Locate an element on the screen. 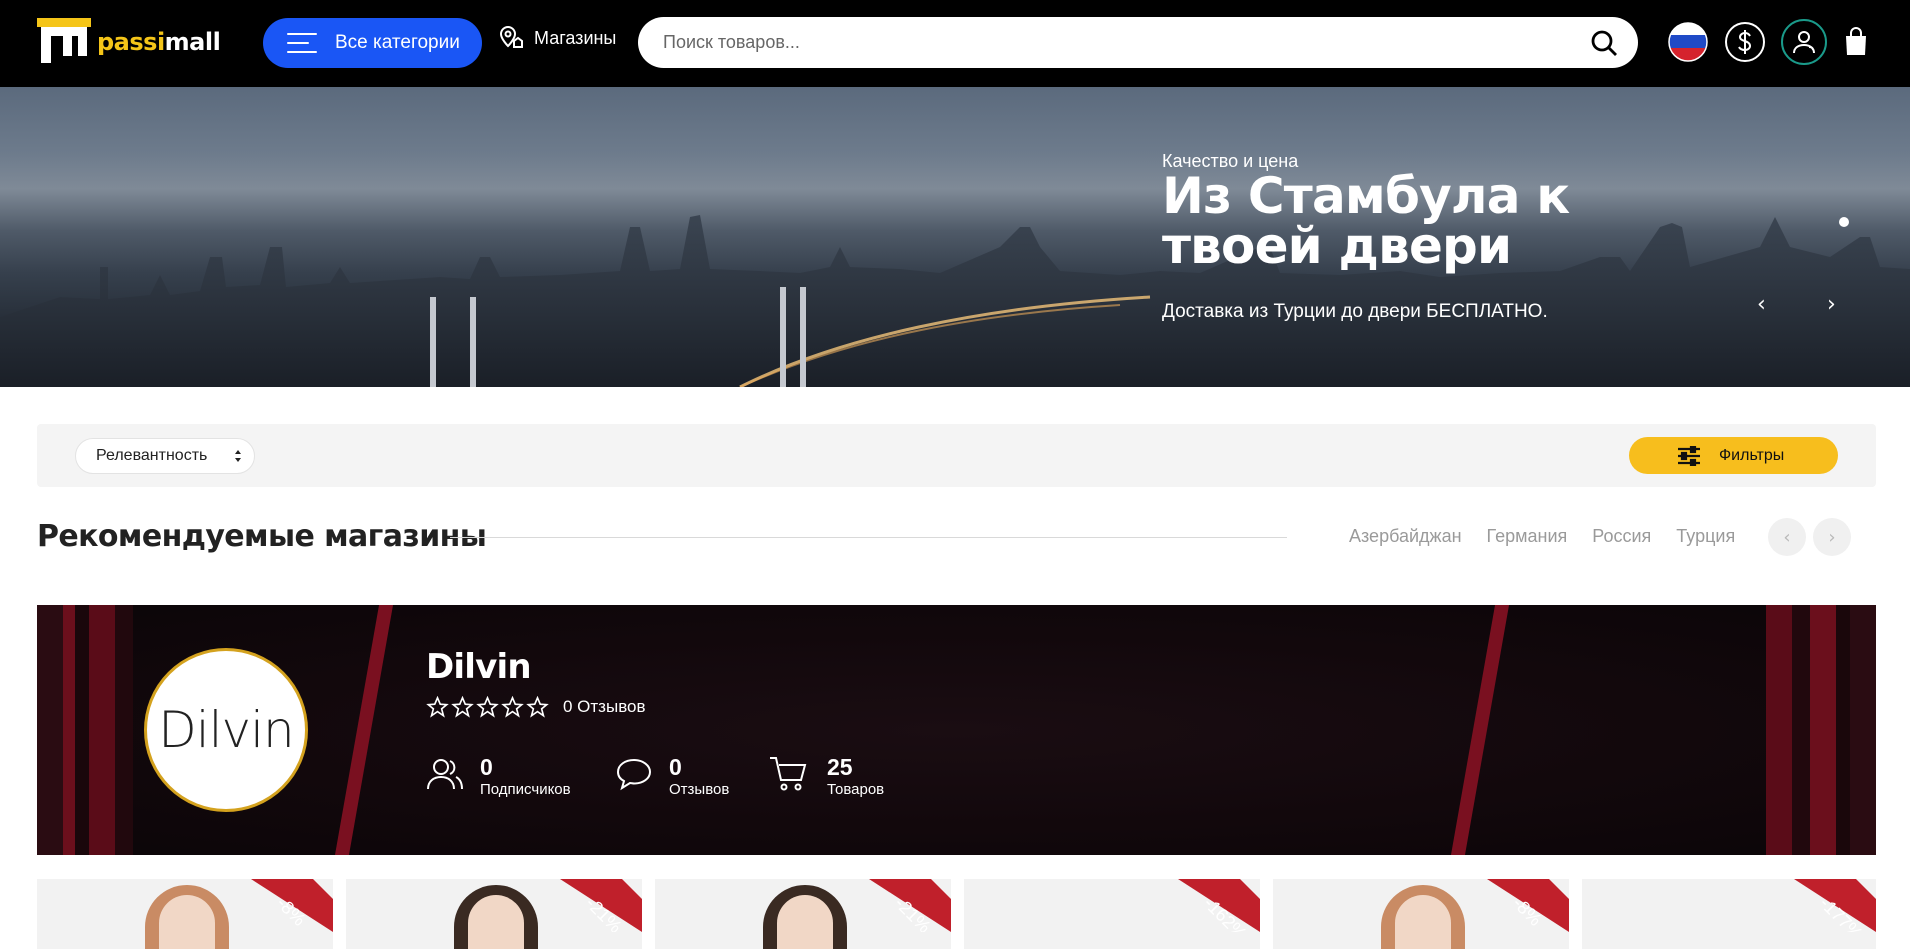 This screenshot has width=1910, height=949. store-logo-text: Dilvin is located at coordinates (226, 730).